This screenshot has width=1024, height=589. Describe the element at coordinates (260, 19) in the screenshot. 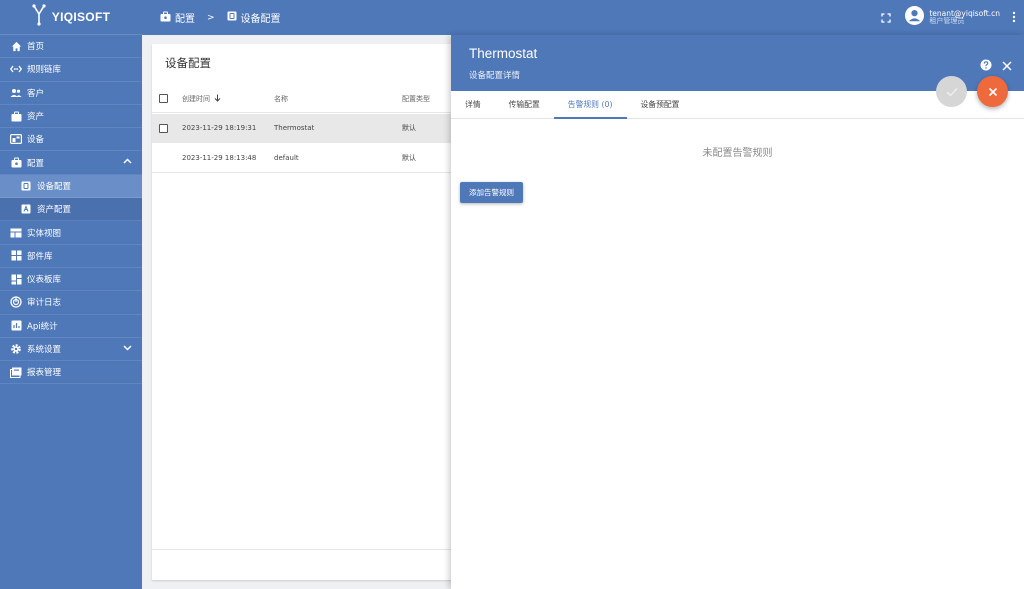

I see `breadcrumb-label: 设备配置` at that location.